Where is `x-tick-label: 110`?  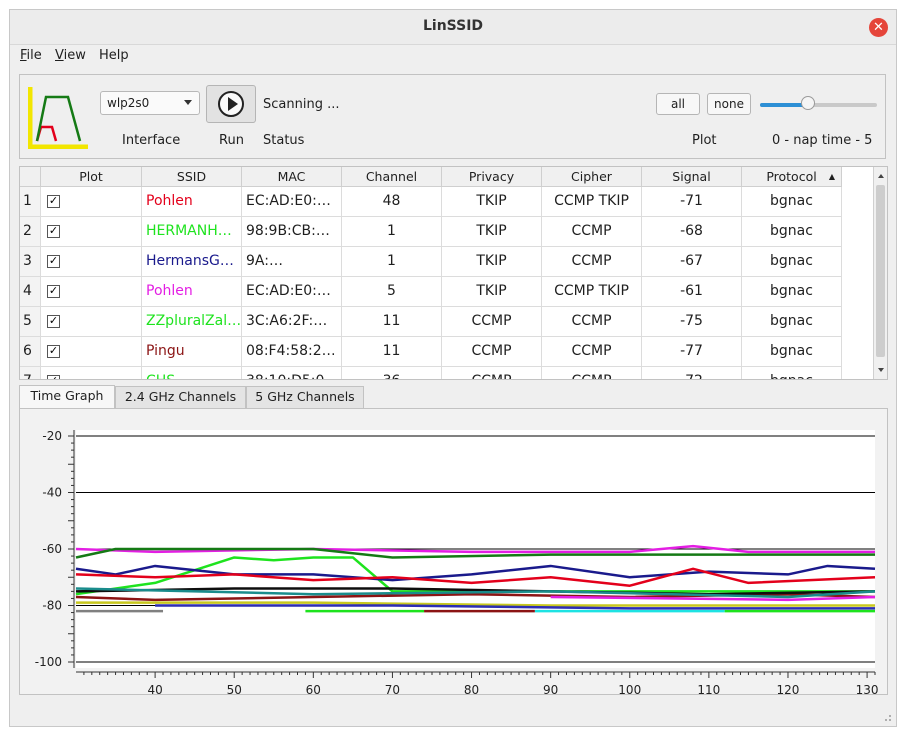 x-tick-label: 110 is located at coordinates (708, 688).